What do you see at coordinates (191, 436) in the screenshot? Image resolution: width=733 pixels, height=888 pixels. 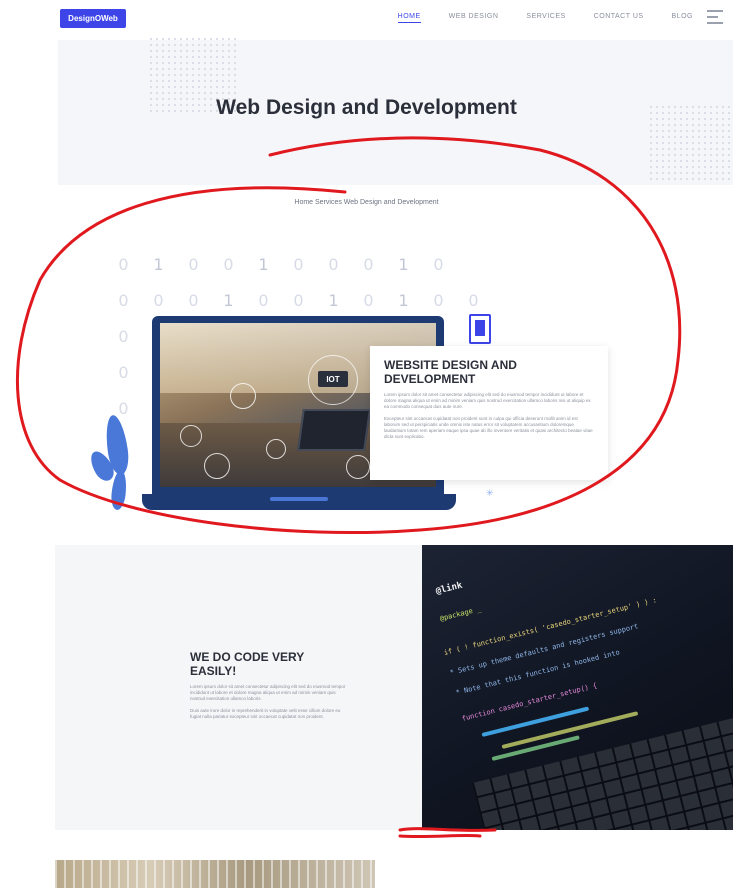 I see `lock-icon` at bounding box center [191, 436].